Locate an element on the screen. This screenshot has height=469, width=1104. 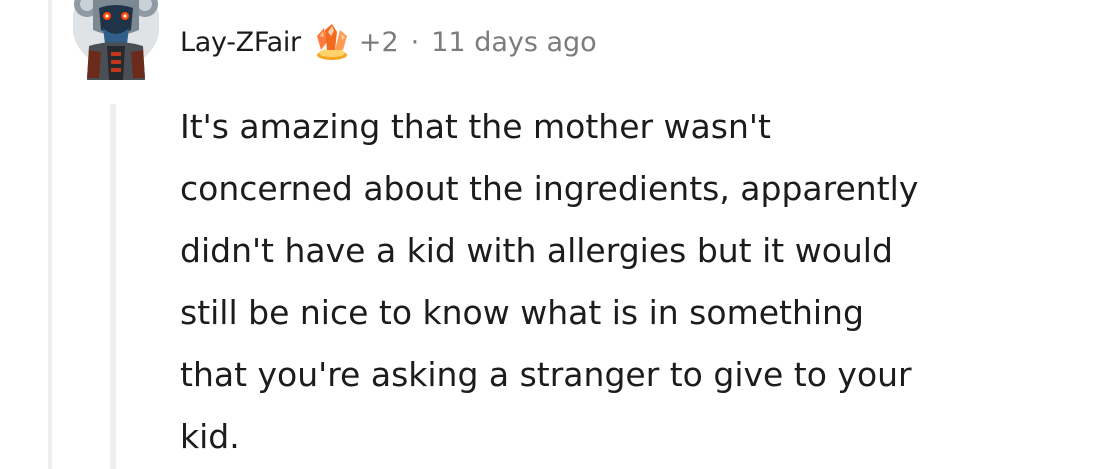
comment-timestamp: 11 days ago is located at coordinates (513, 42).